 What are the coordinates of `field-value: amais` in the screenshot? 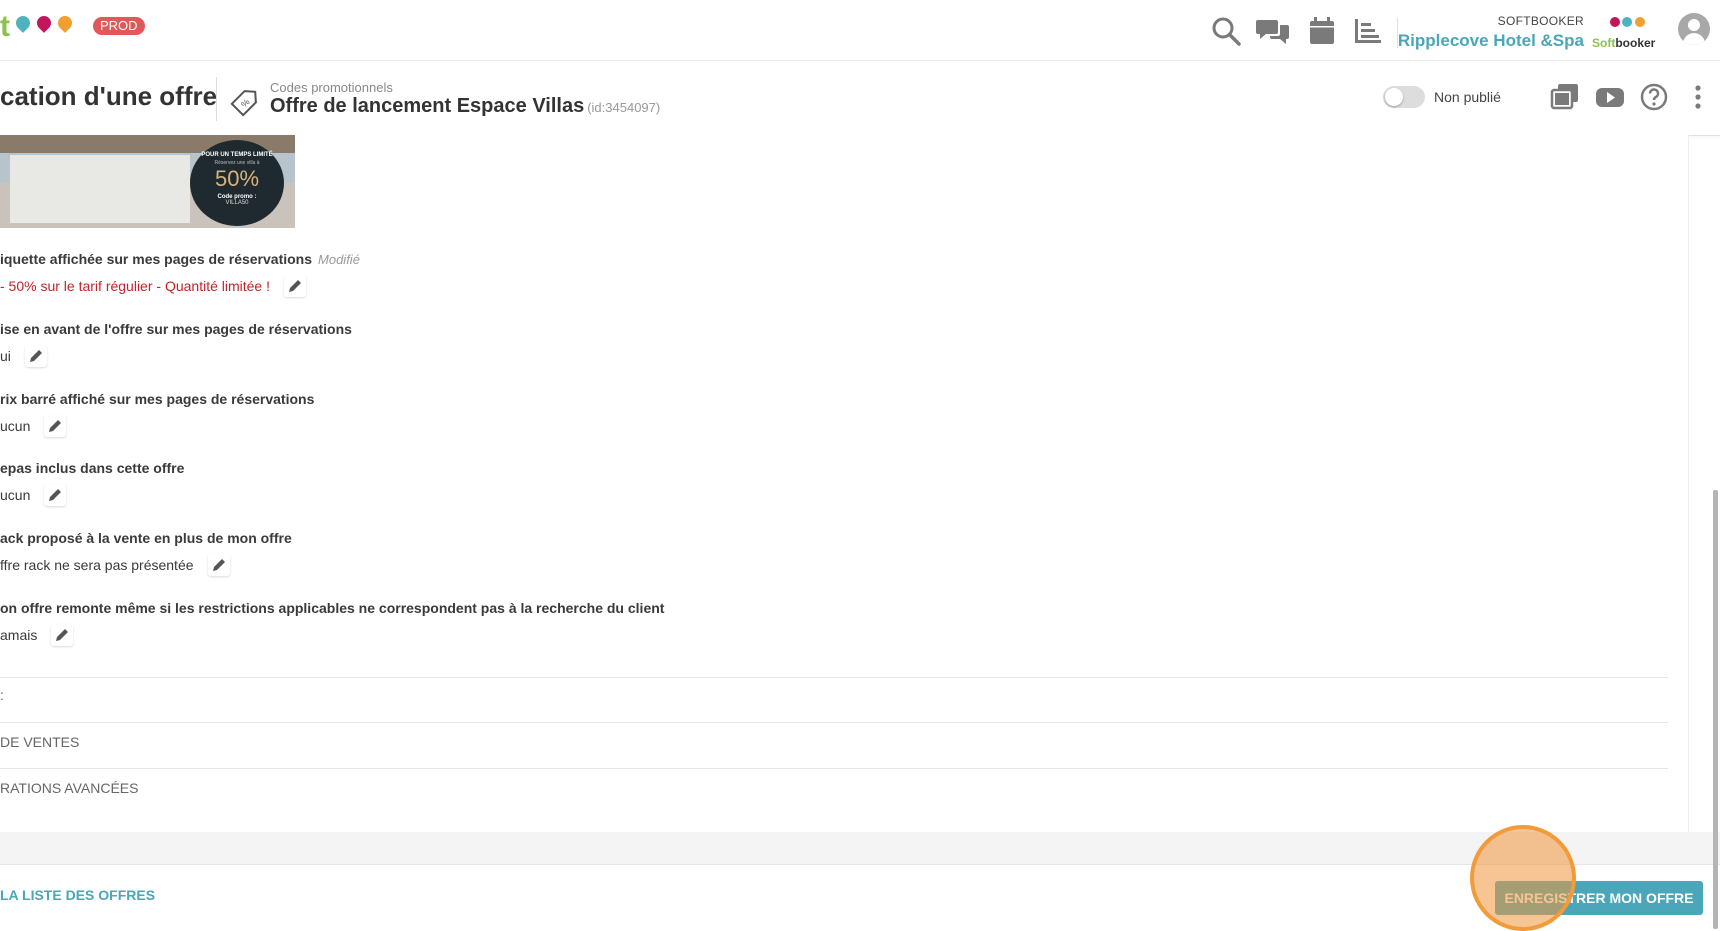 It's located at (19, 635).